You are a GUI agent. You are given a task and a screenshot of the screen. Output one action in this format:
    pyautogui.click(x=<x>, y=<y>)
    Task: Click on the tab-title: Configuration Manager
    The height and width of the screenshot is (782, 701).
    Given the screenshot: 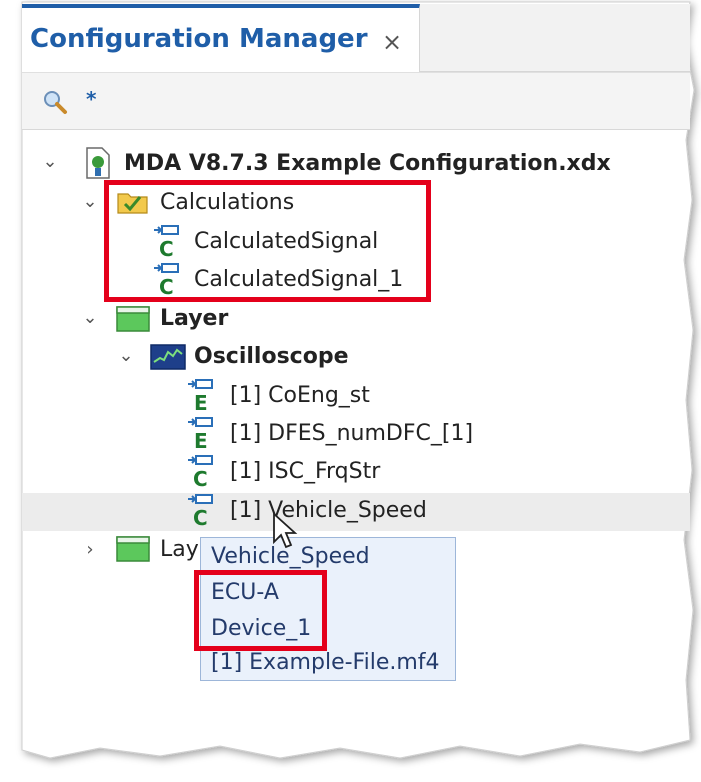 What is the action you would take?
    pyautogui.click(x=199, y=39)
    